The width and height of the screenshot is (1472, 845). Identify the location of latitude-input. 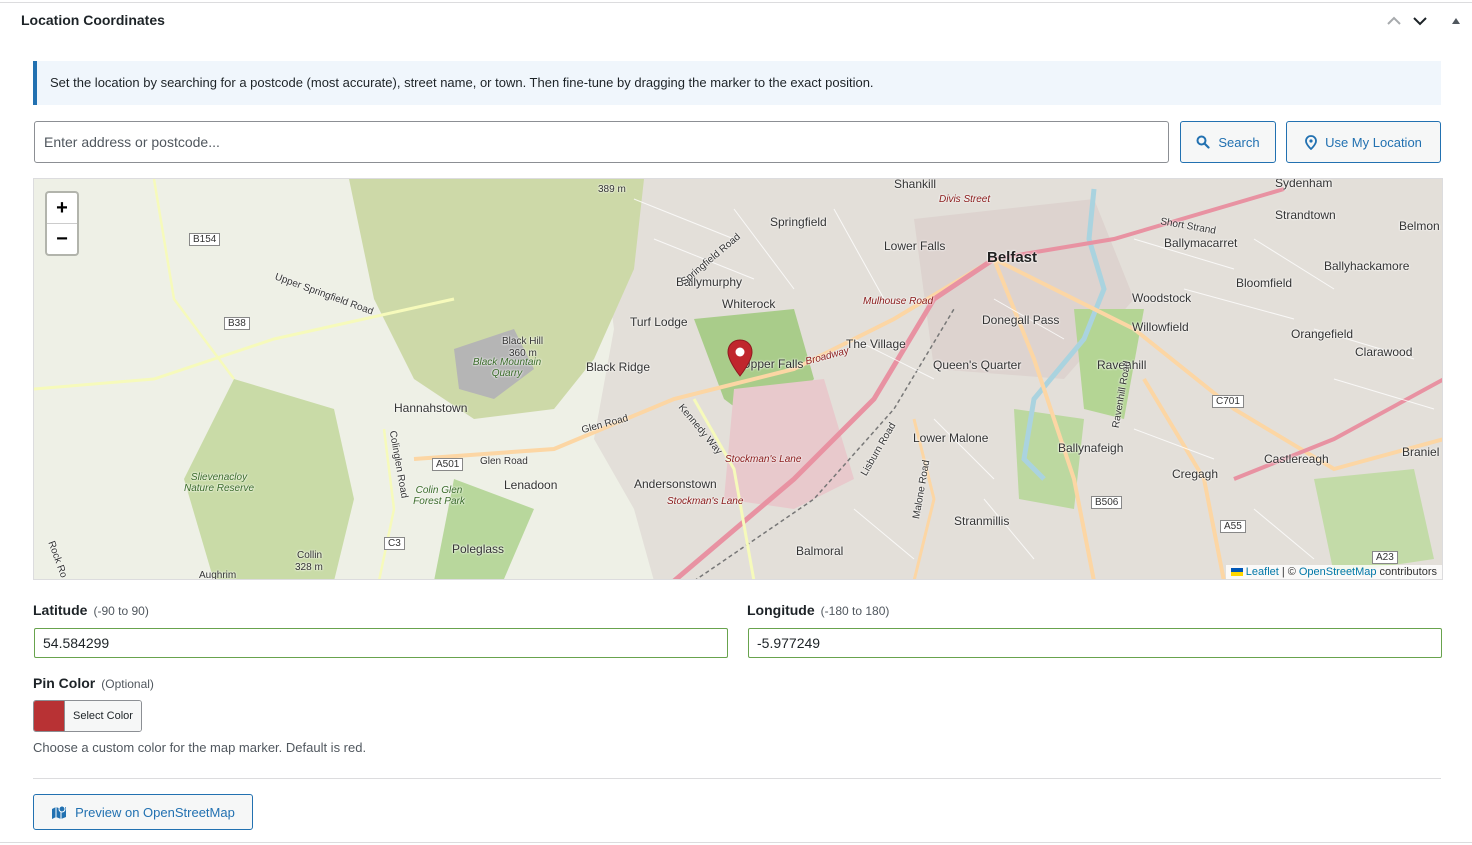
(381, 643).